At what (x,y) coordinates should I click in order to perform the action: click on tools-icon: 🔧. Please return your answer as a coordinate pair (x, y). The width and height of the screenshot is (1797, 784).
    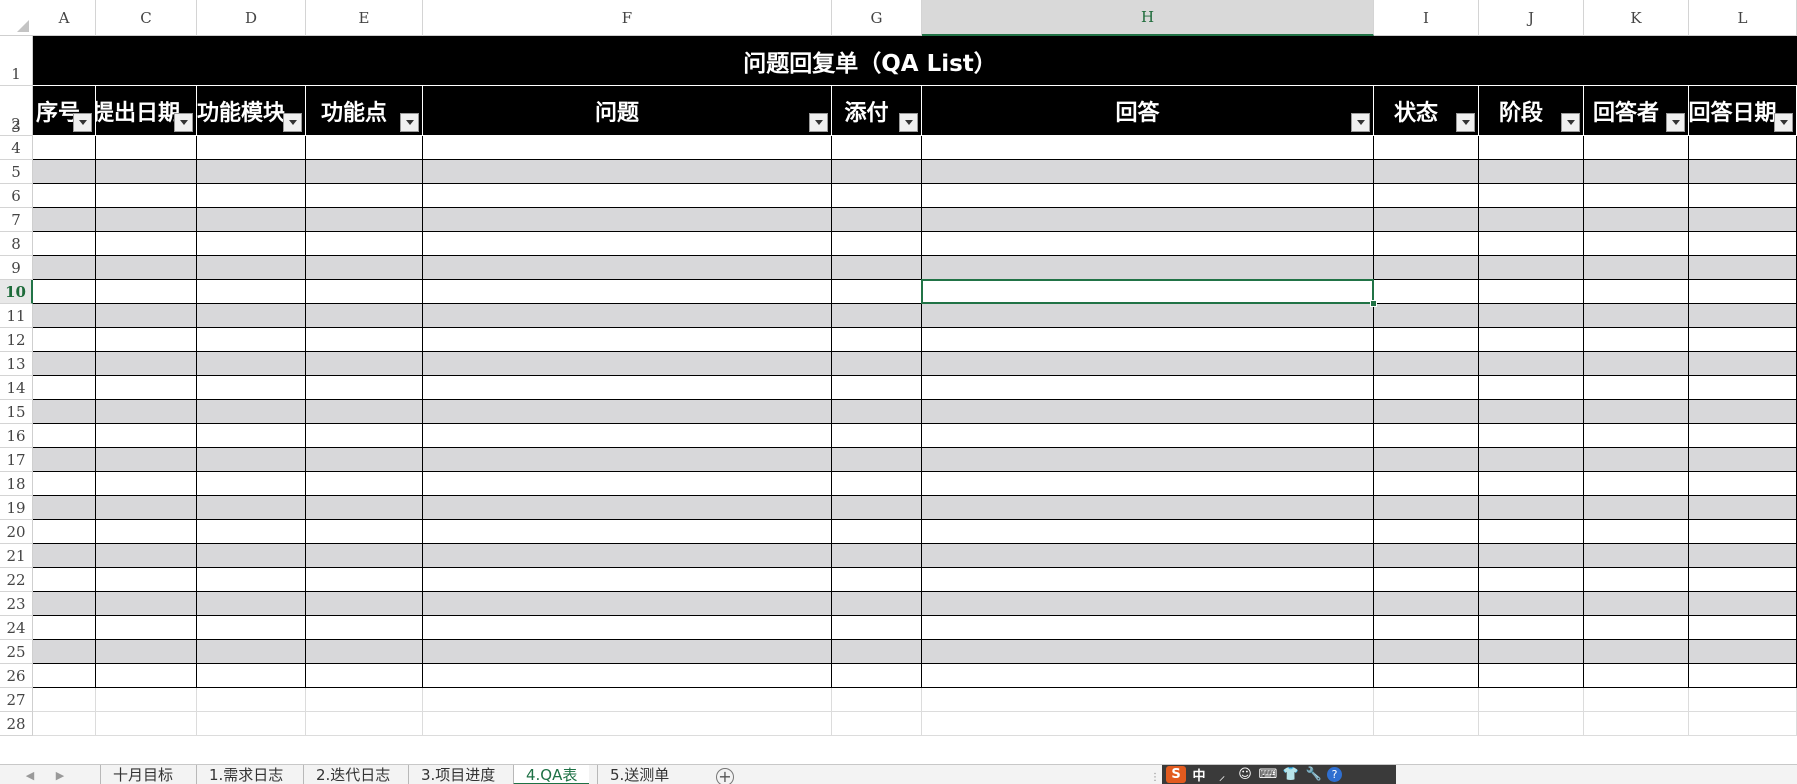
    Looking at the image, I should click on (1314, 774).